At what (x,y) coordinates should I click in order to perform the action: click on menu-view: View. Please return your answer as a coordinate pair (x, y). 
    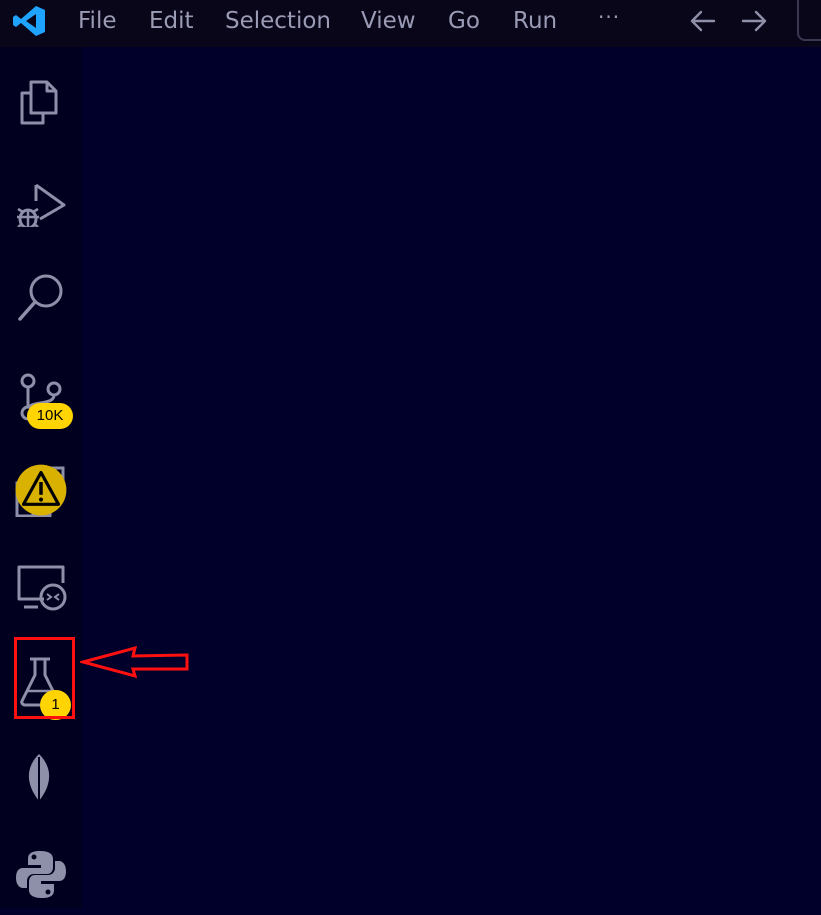
    Looking at the image, I should click on (388, 21).